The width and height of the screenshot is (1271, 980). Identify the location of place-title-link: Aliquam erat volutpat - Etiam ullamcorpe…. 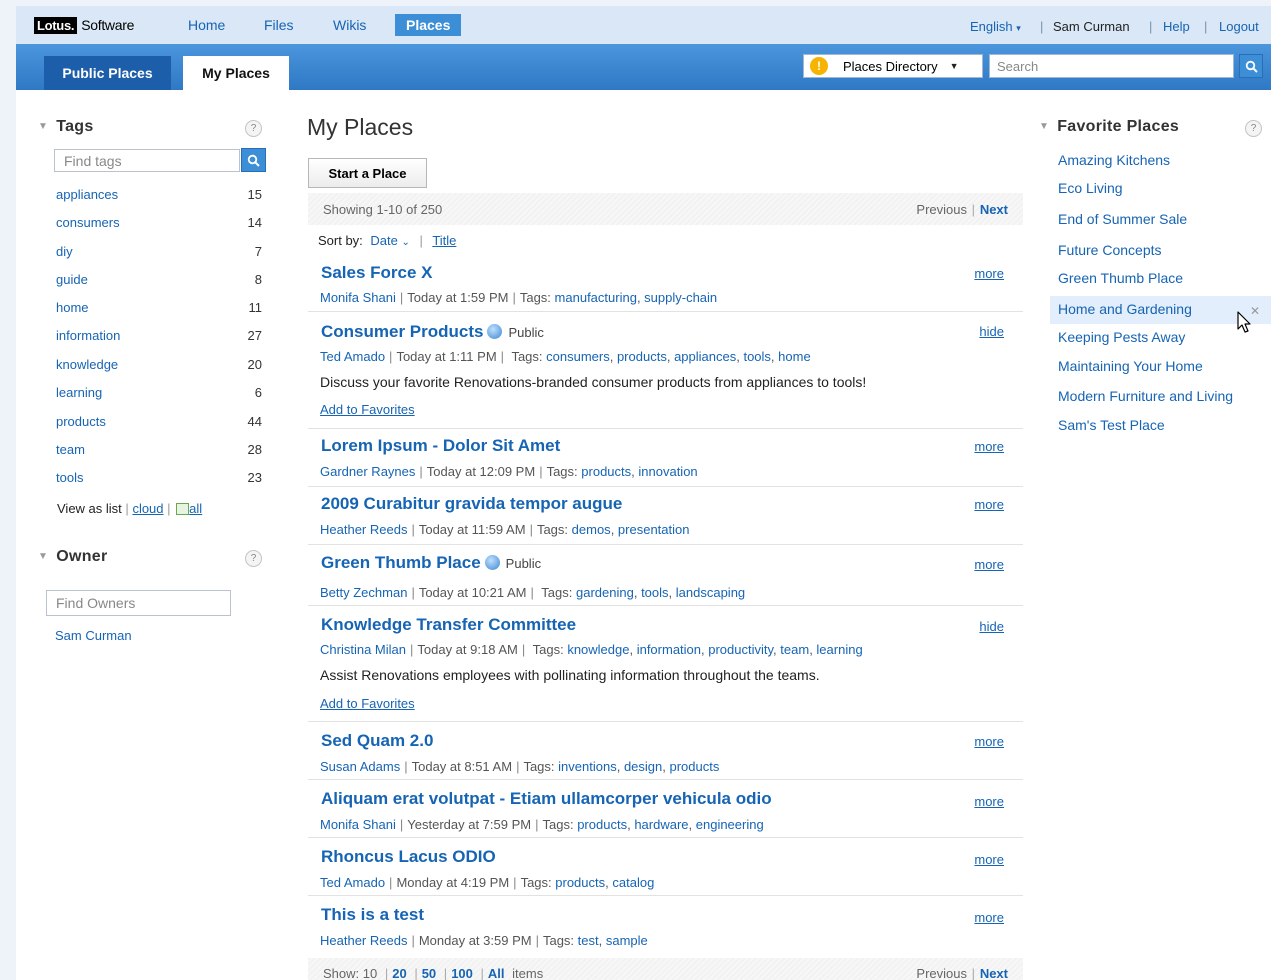
(546, 799).